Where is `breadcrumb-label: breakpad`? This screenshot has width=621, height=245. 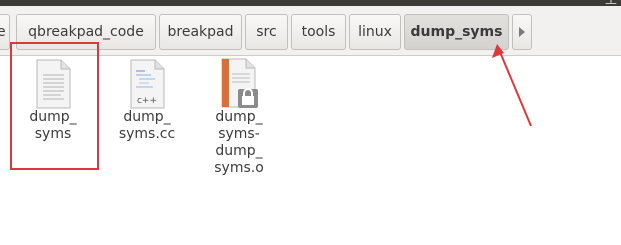
breadcrumb-label: breakpad is located at coordinates (200, 32).